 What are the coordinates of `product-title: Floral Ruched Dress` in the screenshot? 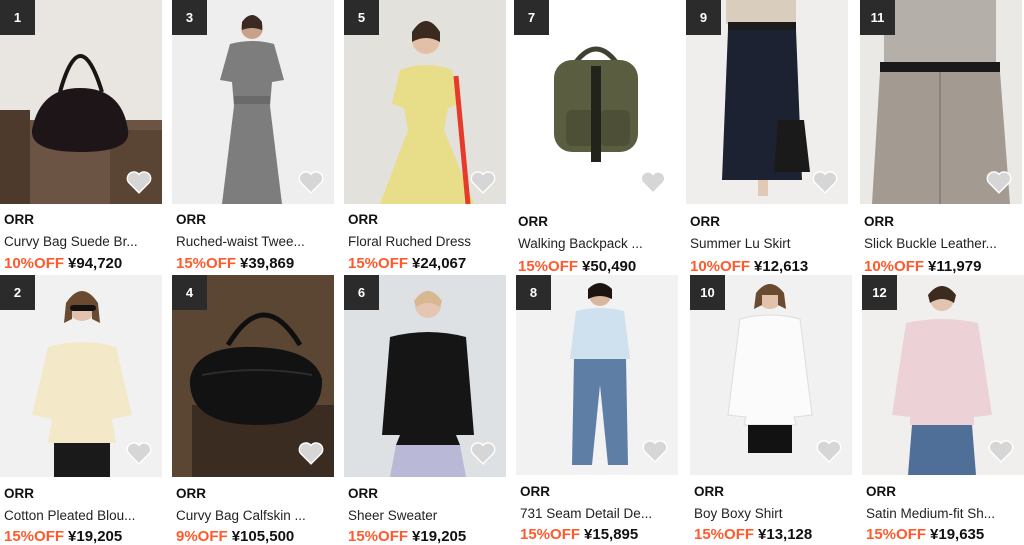 It's located at (424, 241).